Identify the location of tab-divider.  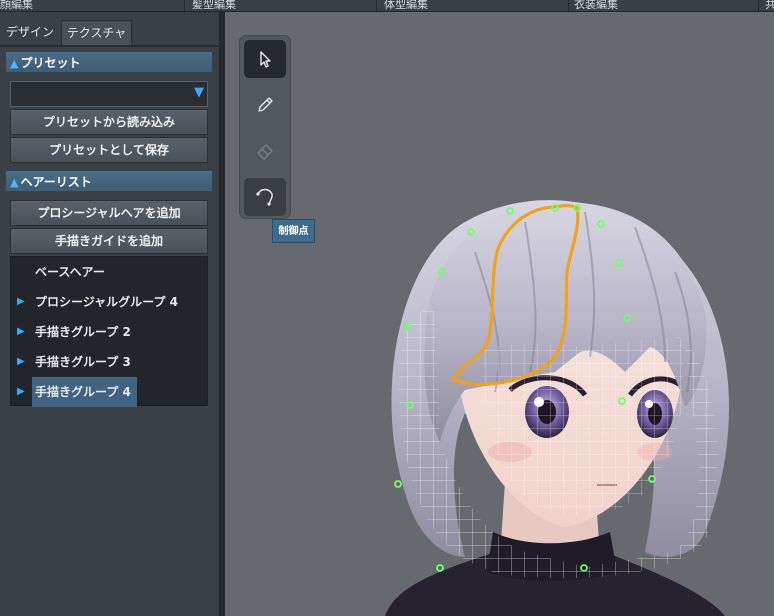
(110, 46).